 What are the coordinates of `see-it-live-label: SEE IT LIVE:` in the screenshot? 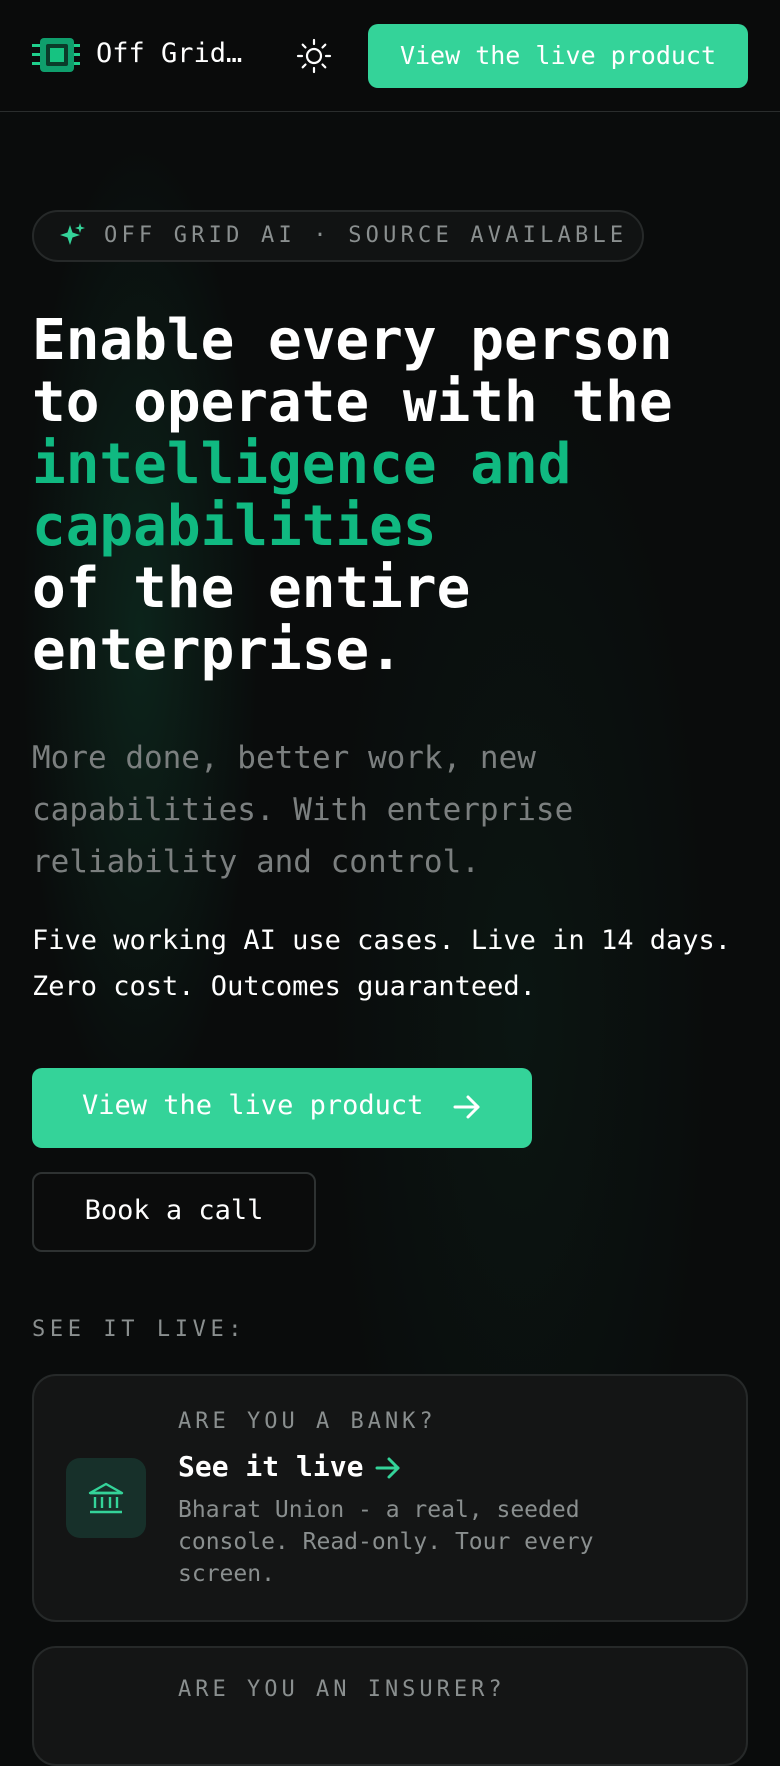 It's located at (139, 1329).